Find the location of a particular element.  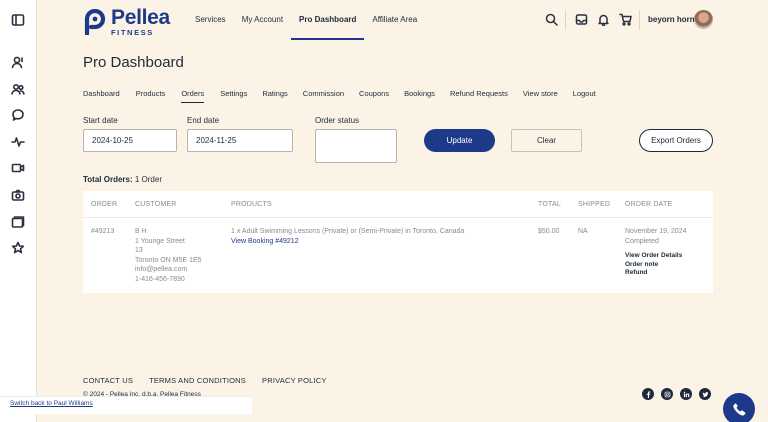

facebook-icon is located at coordinates (648, 394).